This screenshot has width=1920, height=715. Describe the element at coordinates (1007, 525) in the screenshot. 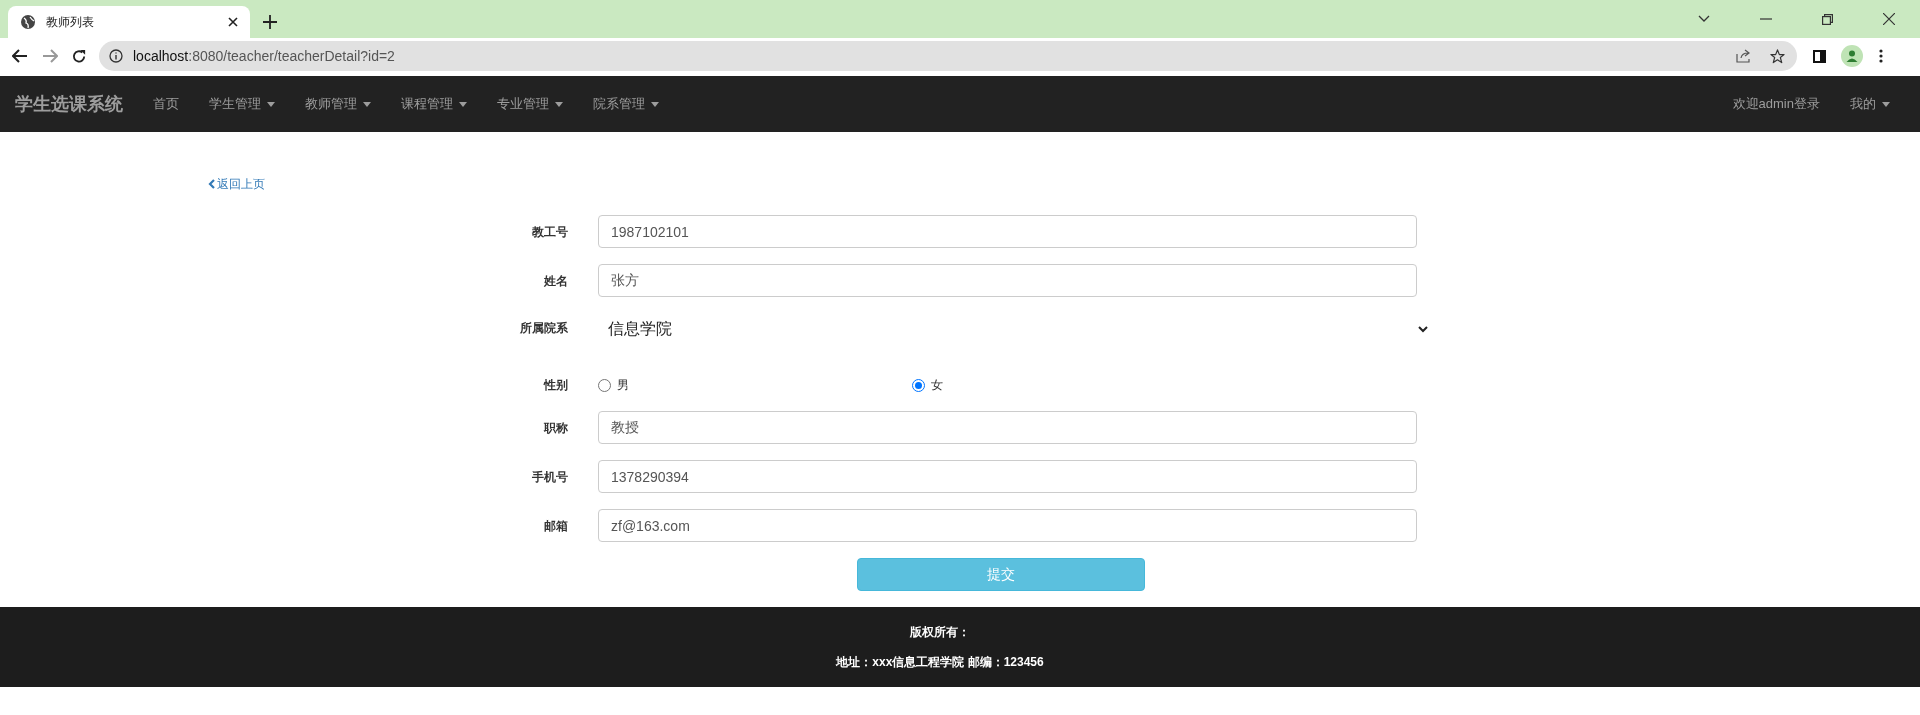

I see `text-input: zf@163.com` at that location.